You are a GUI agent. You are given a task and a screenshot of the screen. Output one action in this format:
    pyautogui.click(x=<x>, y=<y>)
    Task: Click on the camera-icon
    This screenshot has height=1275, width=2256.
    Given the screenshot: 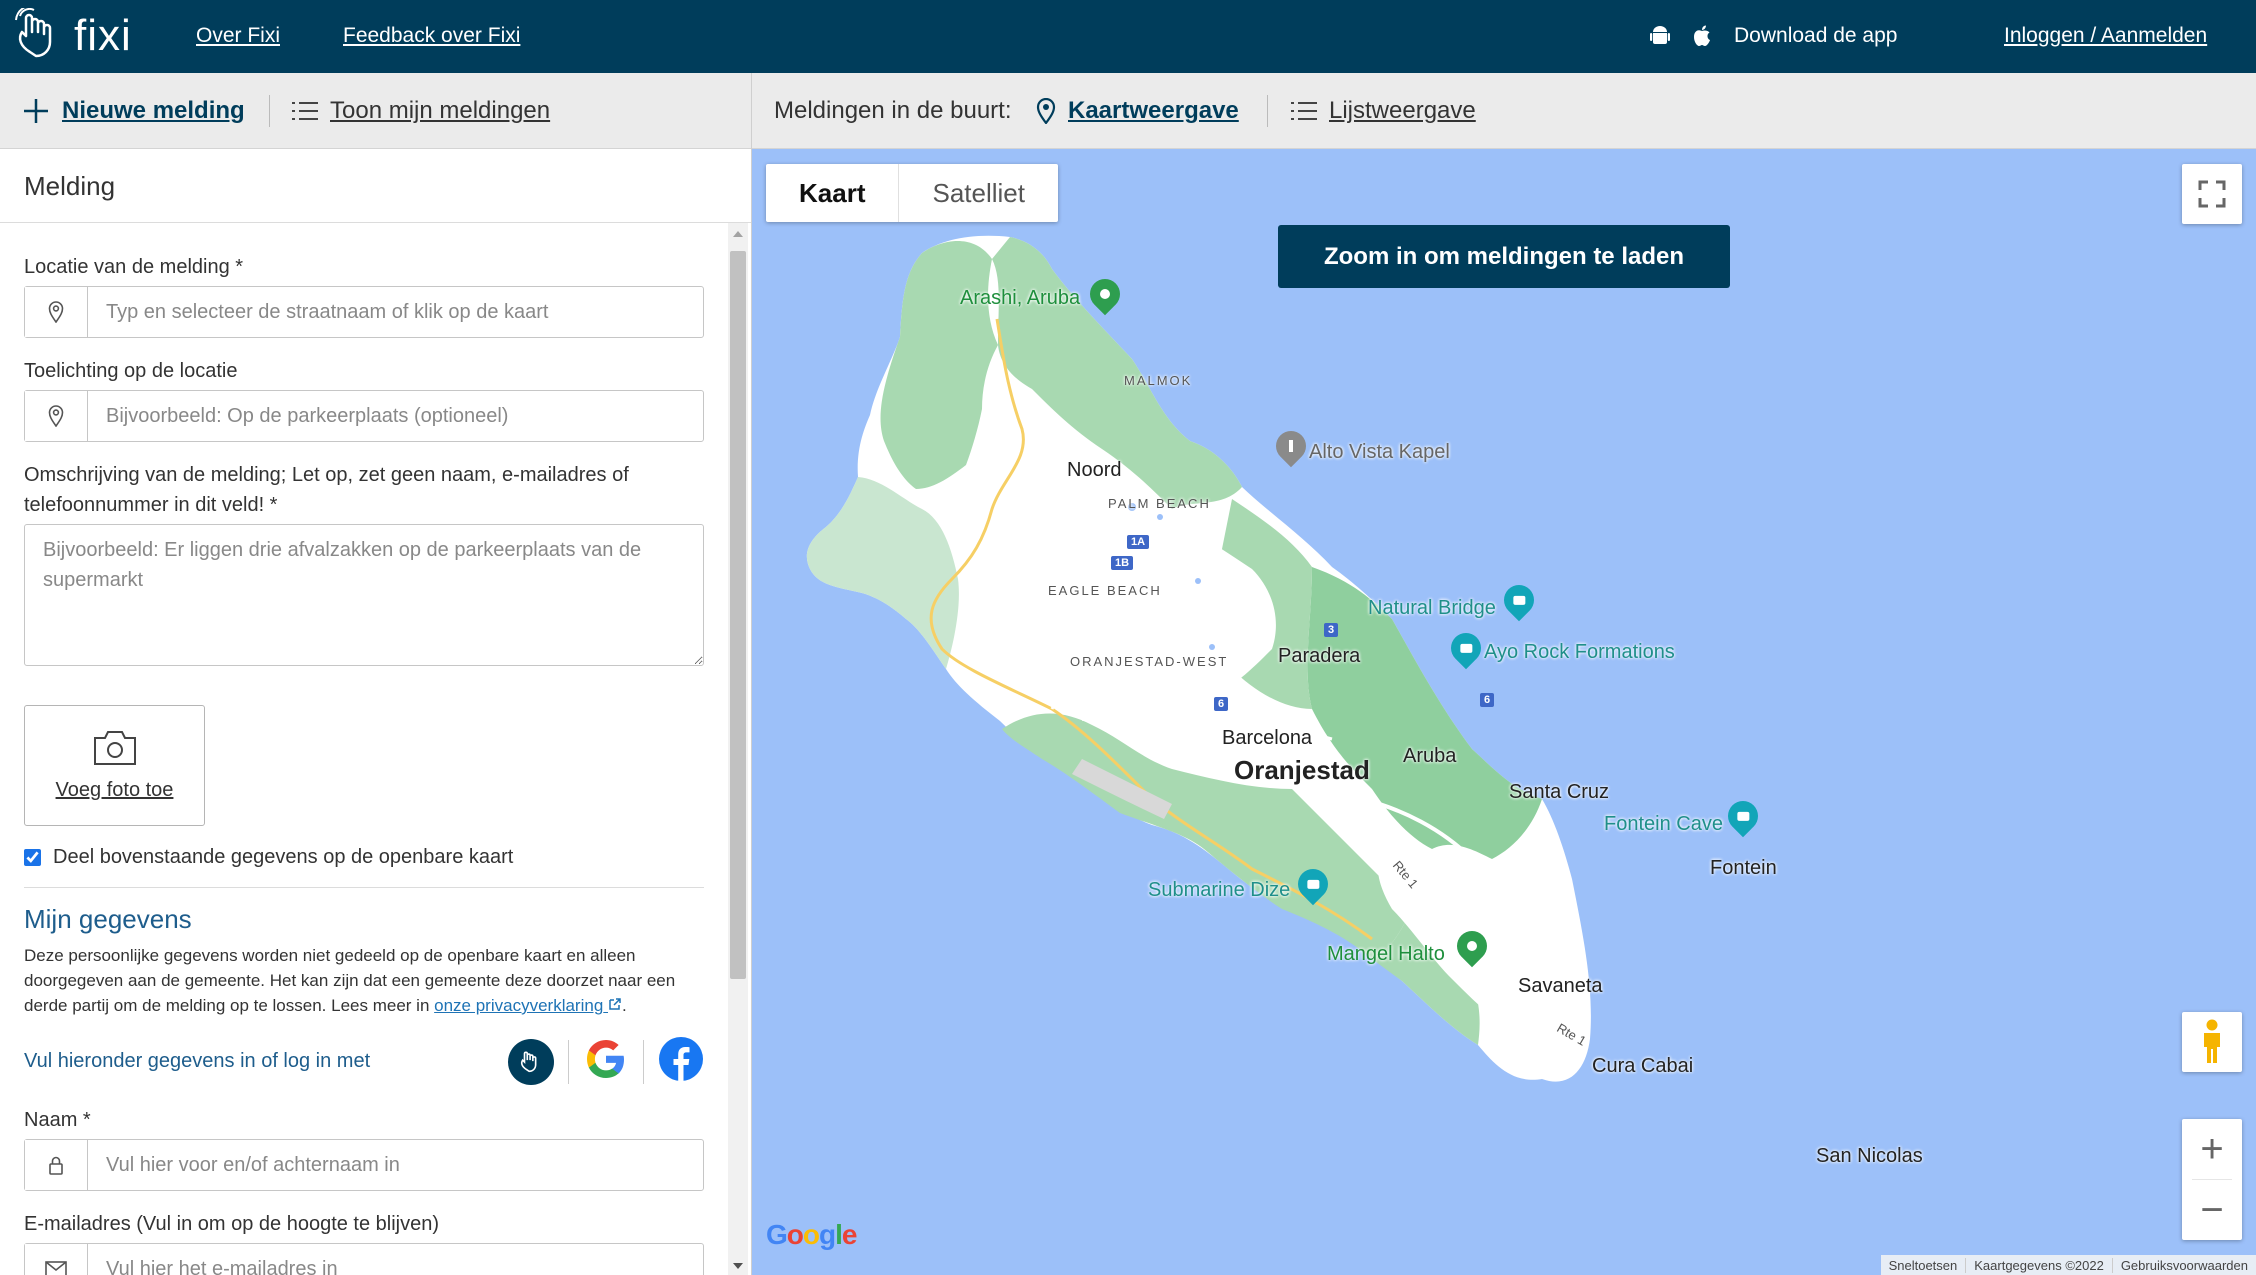 What is the action you would take?
    pyautogui.click(x=114, y=748)
    